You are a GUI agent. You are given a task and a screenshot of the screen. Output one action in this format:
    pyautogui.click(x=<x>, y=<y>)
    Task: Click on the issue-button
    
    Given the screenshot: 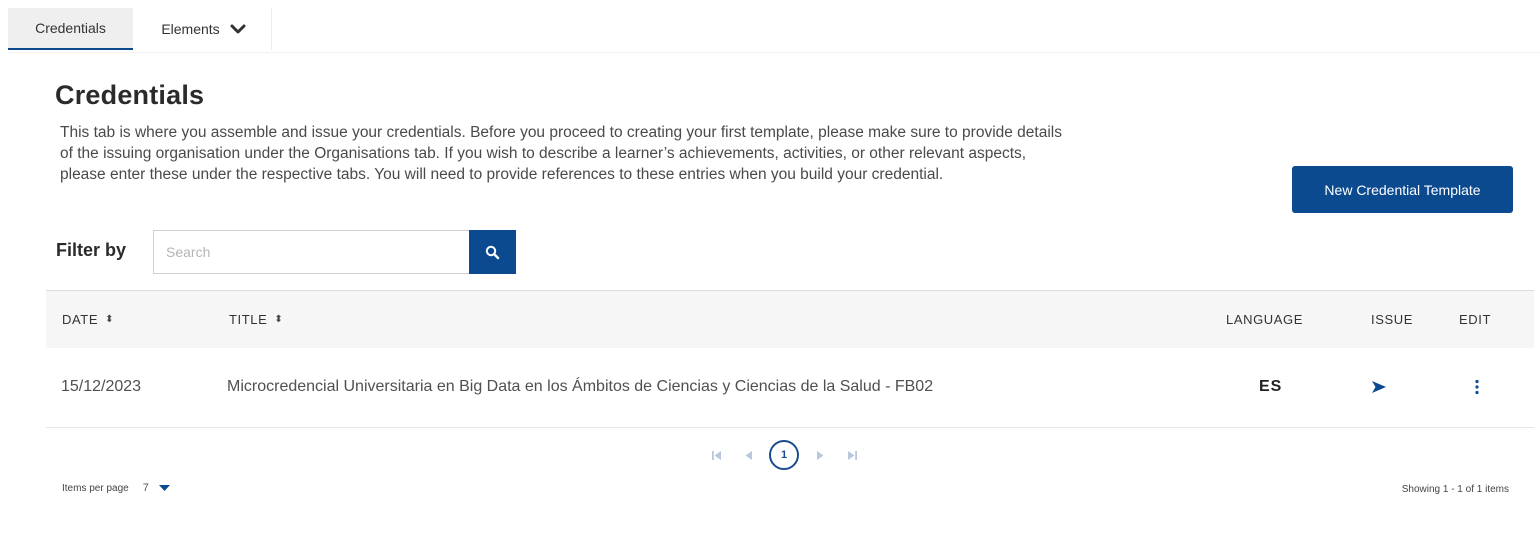 What is the action you would take?
    pyautogui.click(x=1379, y=387)
    